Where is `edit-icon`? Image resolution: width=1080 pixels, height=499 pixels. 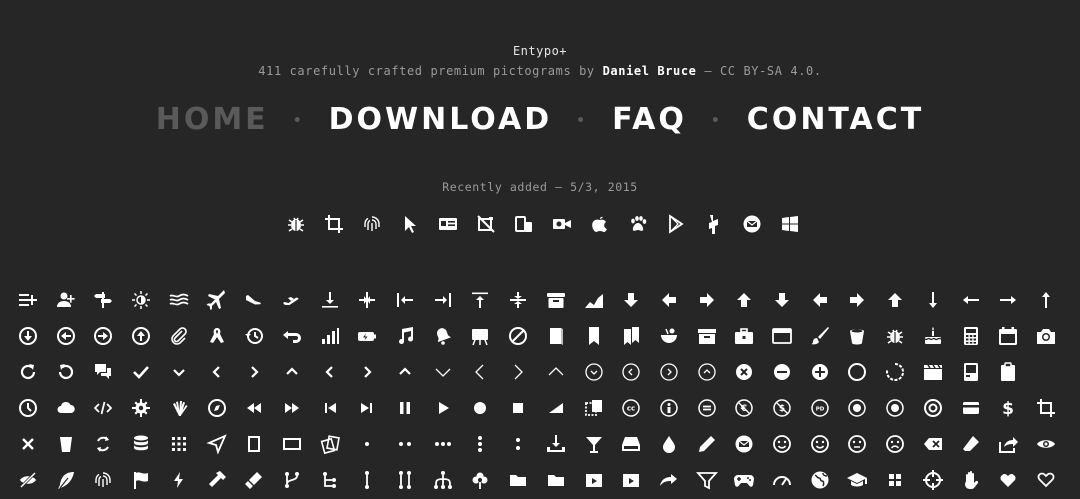
edit-icon is located at coordinates (707, 444).